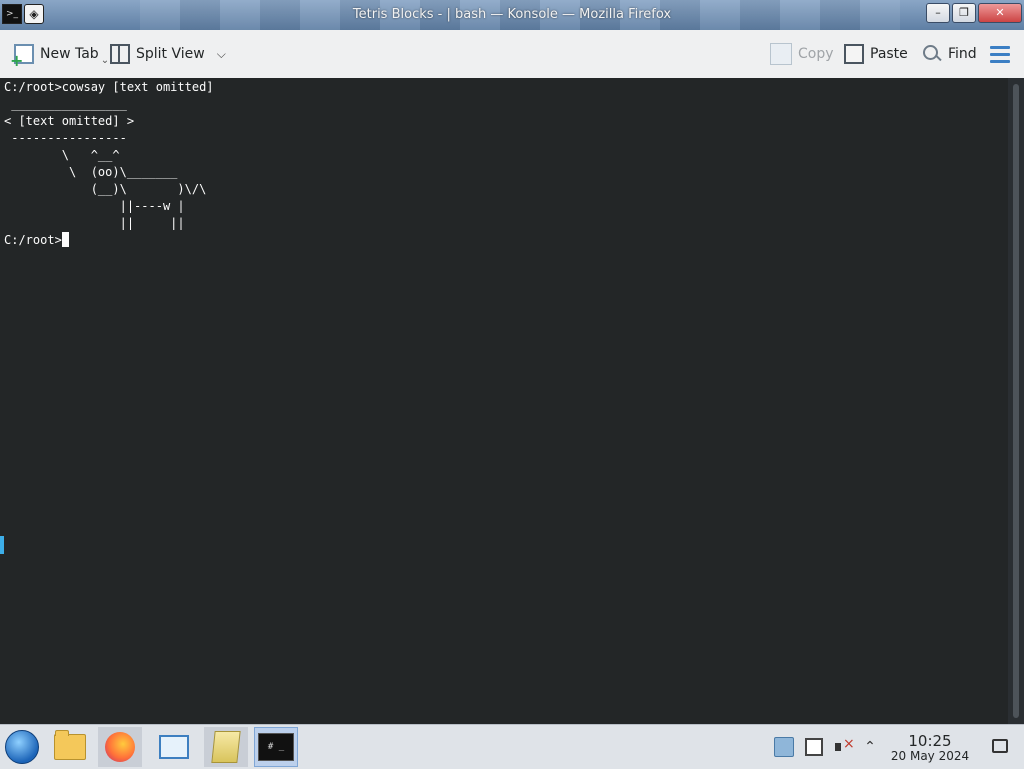 The width and height of the screenshot is (1024, 769). What do you see at coordinates (854, 54) in the screenshot?
I see `paste-icon` at bounding box center [854, 54].